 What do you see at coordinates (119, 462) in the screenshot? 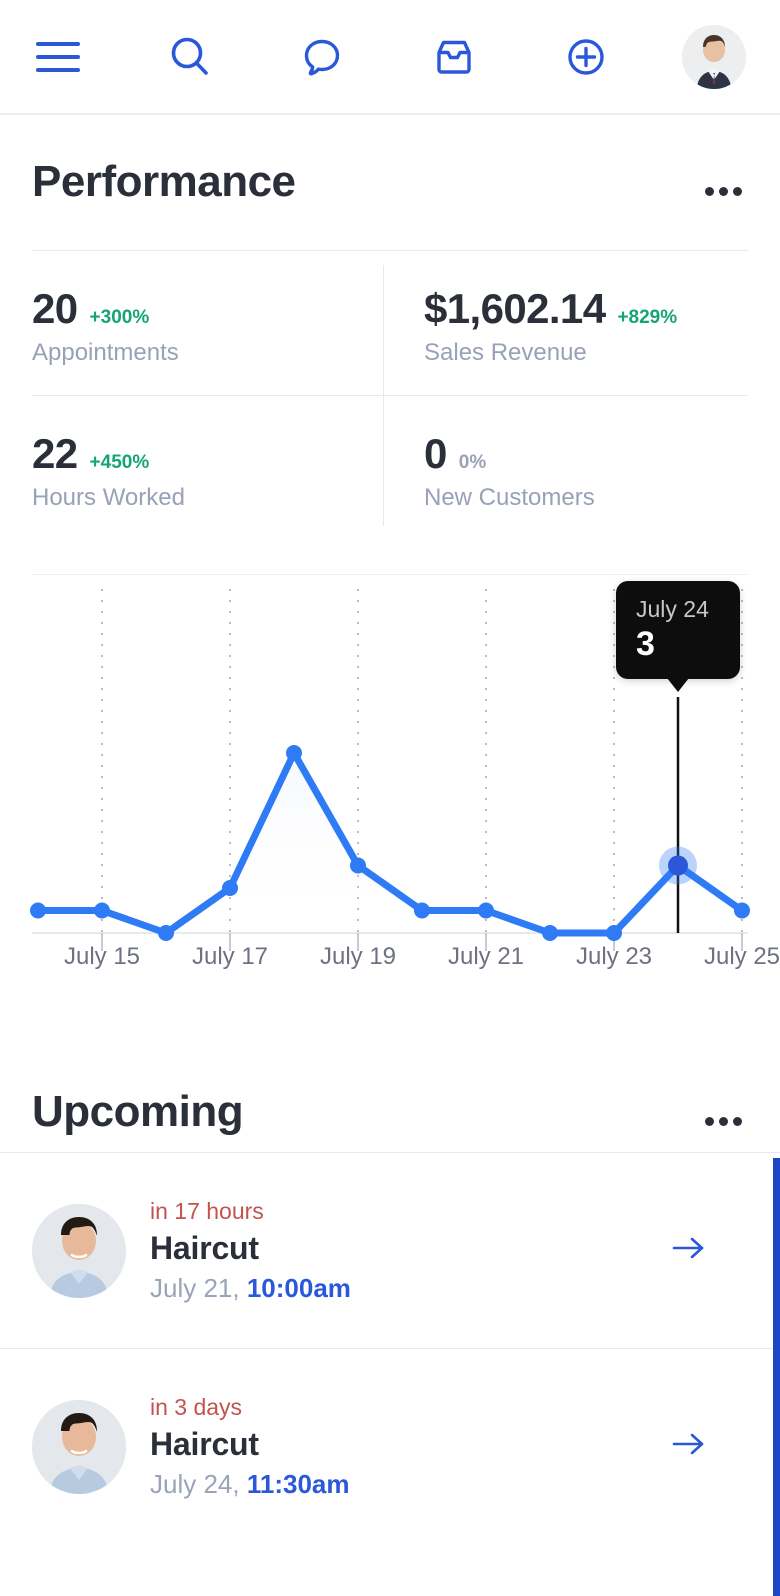
I see `stat-hours-worked-delta: +450%` at bounding box center [119, 462].